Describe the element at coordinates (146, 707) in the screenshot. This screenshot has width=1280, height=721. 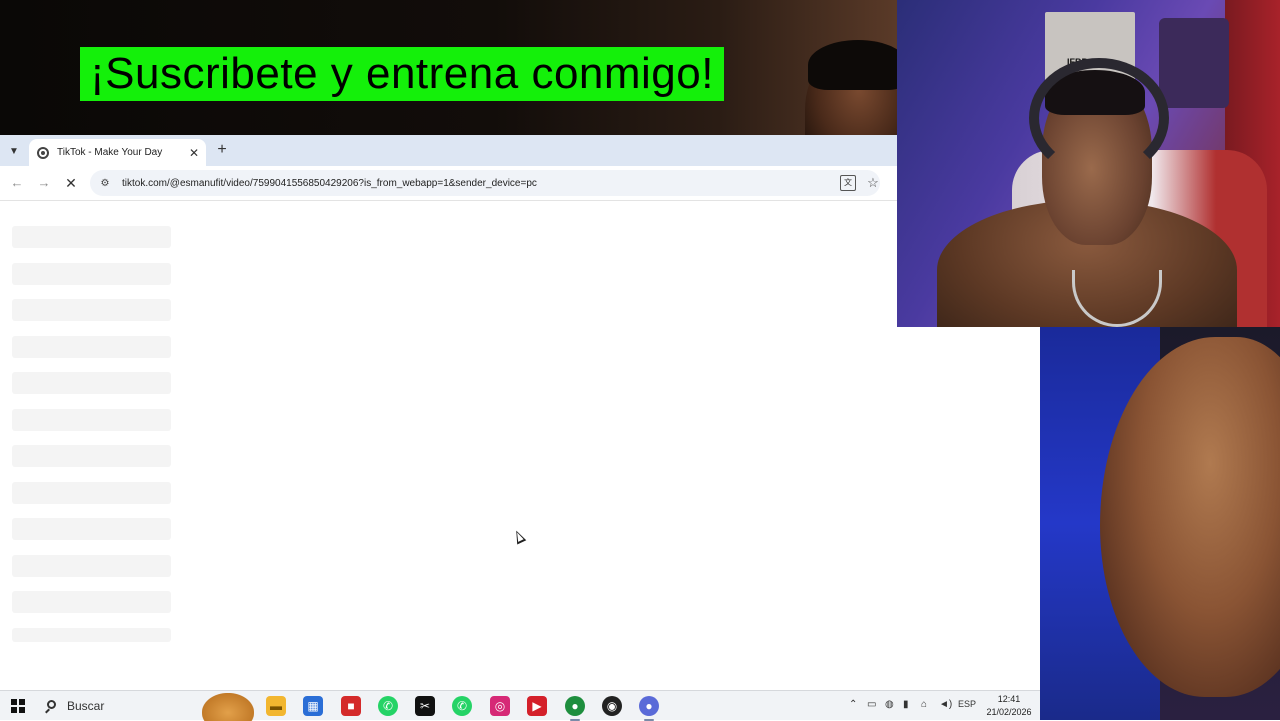
I see `taskbar-search: Buscar` at that location.